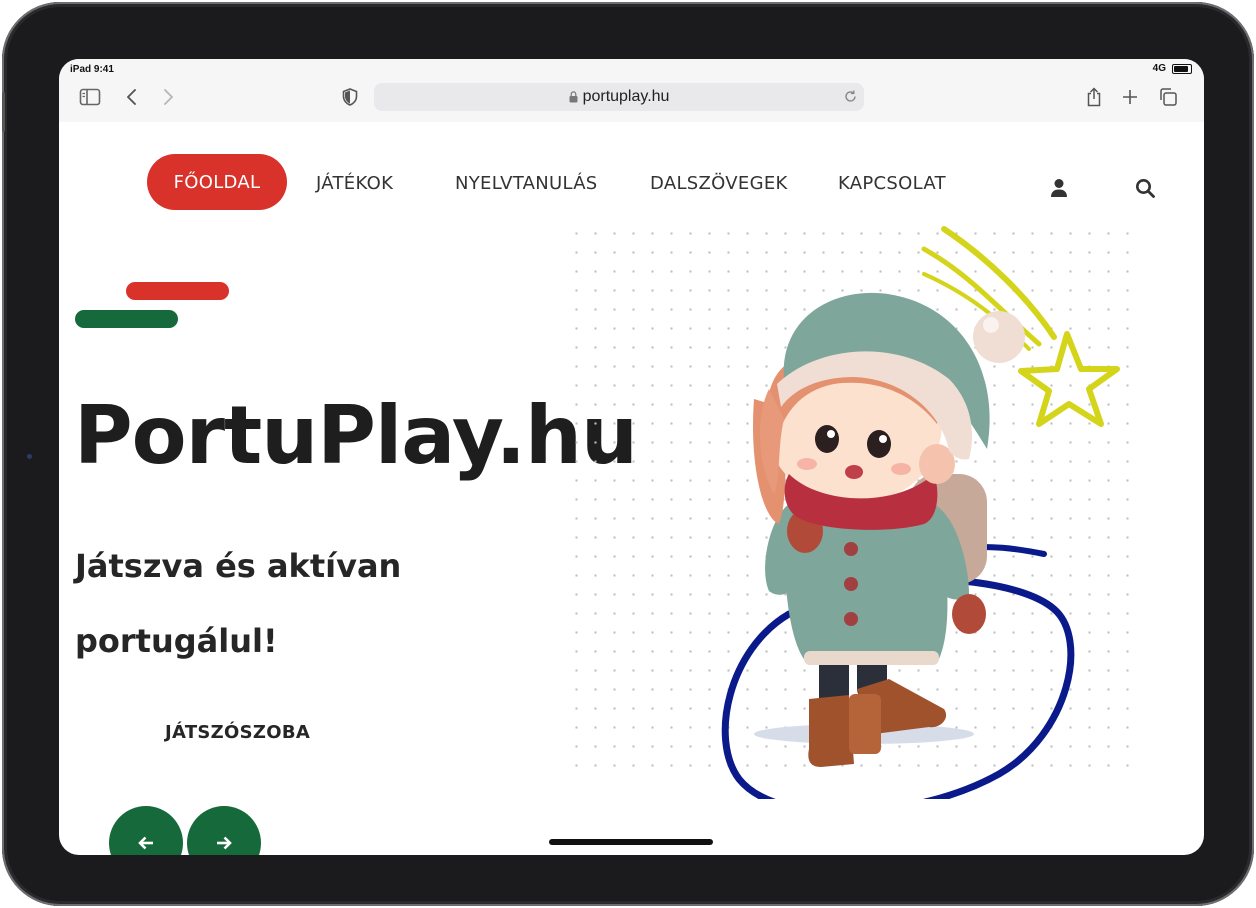  Describe the element at coordinates (719, 183) in the screenshot. I see `nav-item-dalszovegek: DALSZÖVEGEK` at that location.